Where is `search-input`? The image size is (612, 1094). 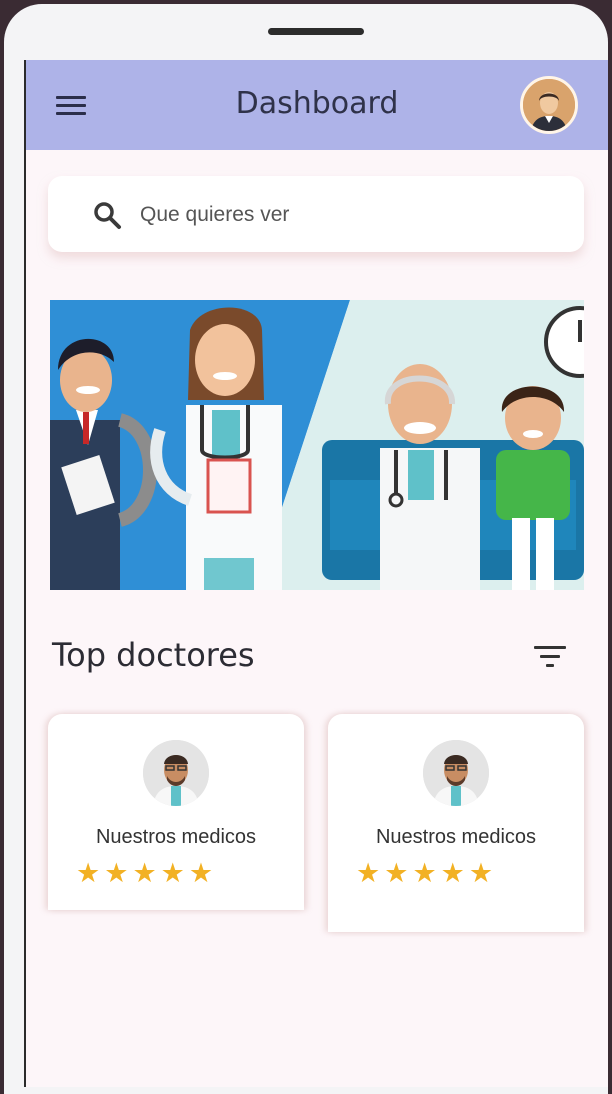 search-input is located at coordinates (340, 215).